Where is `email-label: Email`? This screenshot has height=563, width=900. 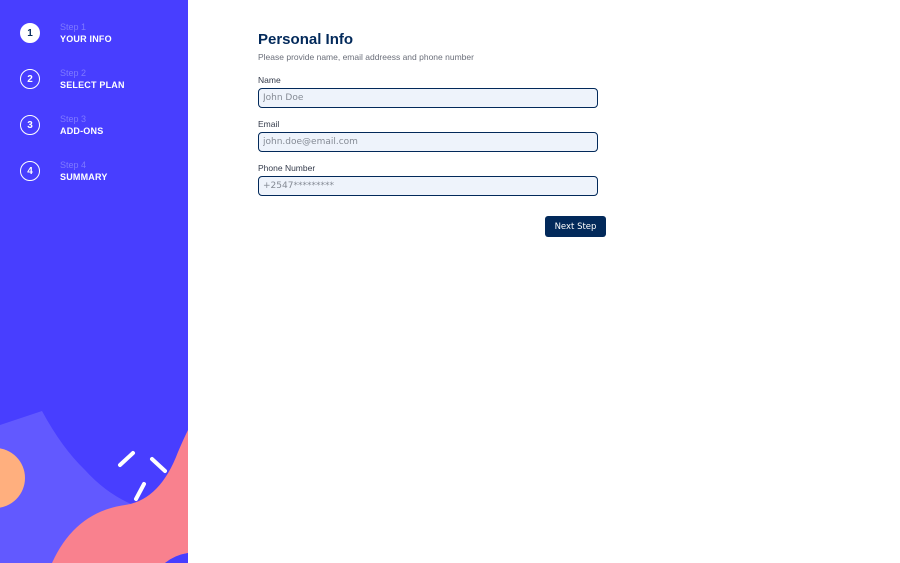
email-label: Email is located at coordinates (269, 124).